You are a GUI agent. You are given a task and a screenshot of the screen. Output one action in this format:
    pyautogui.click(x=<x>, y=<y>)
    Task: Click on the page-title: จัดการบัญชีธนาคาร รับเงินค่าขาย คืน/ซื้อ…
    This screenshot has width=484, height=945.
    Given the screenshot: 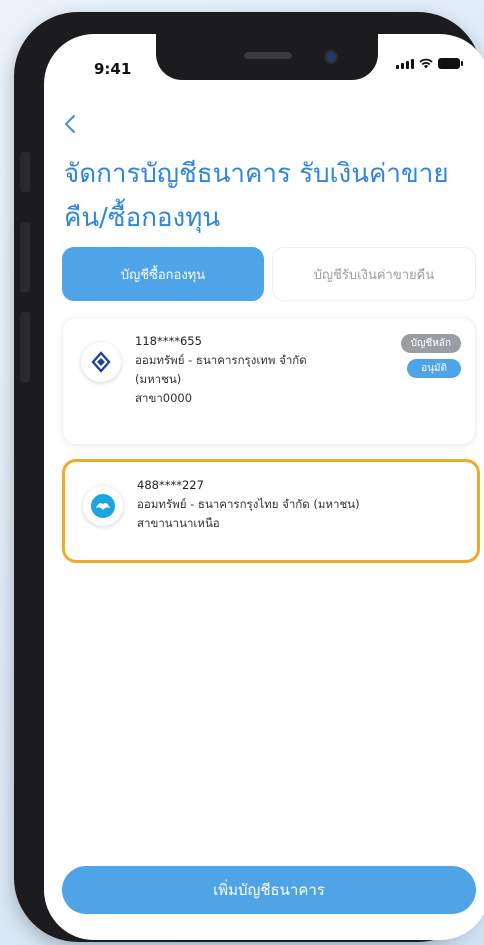 What is the action you would take?
    pyautogui.click(x=264, y=196)
    